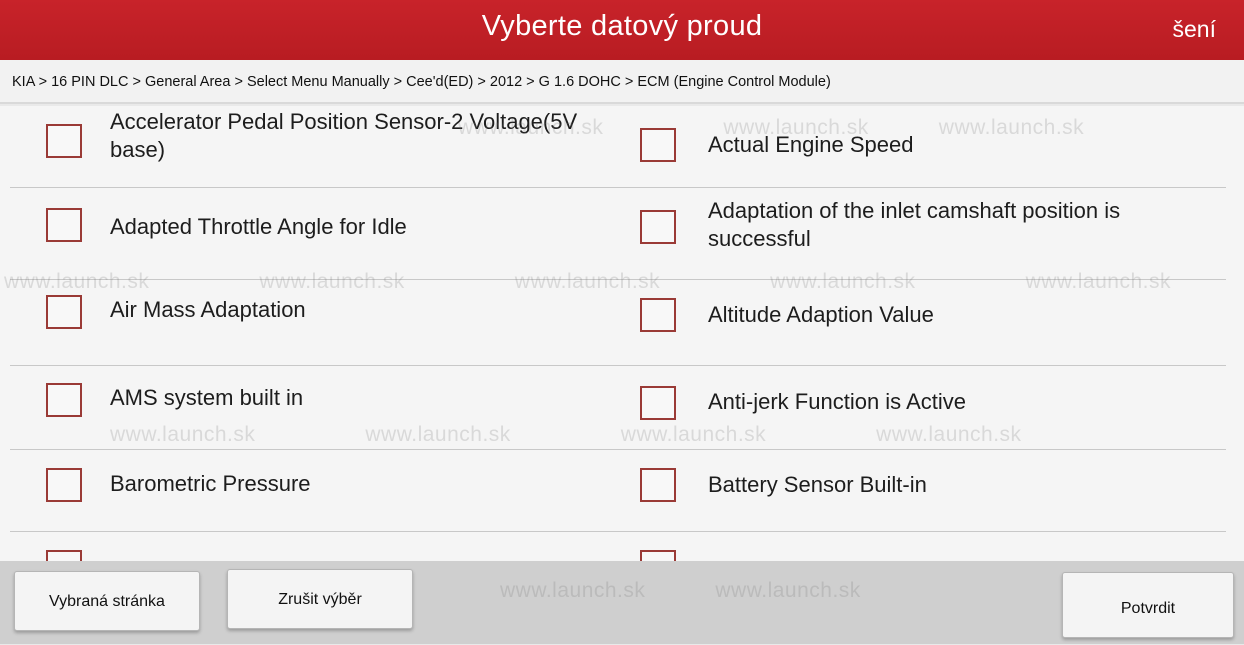 Image resolution: width=1244 pixels, height=645 pixels. What do you see at coordinates (618, 531) in the screenshot?
I see `row-divider` at bounding box center [618, 531].